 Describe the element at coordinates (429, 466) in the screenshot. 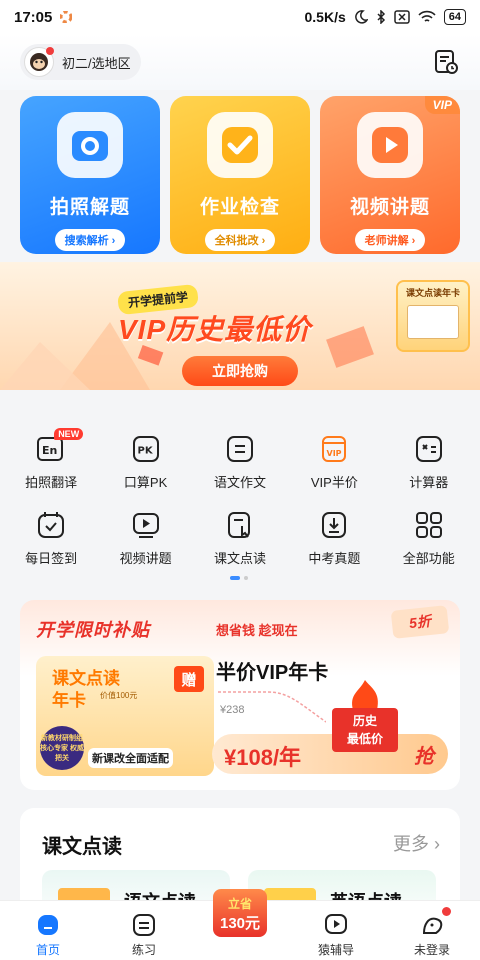

I see `grid-item-calculator: 计算器` at that location.